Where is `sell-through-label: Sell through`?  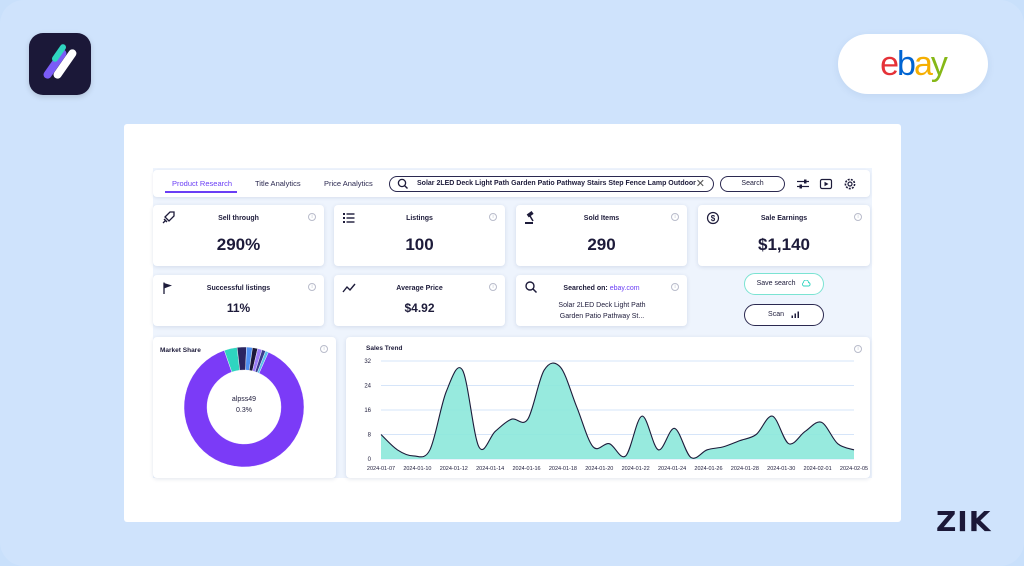 sell-through-label: Sell through is located at coordinates (238, 218).